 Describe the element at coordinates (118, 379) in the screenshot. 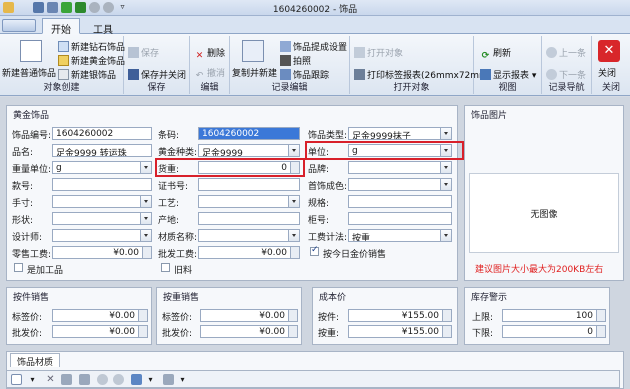

I see `next-icon` at that location.